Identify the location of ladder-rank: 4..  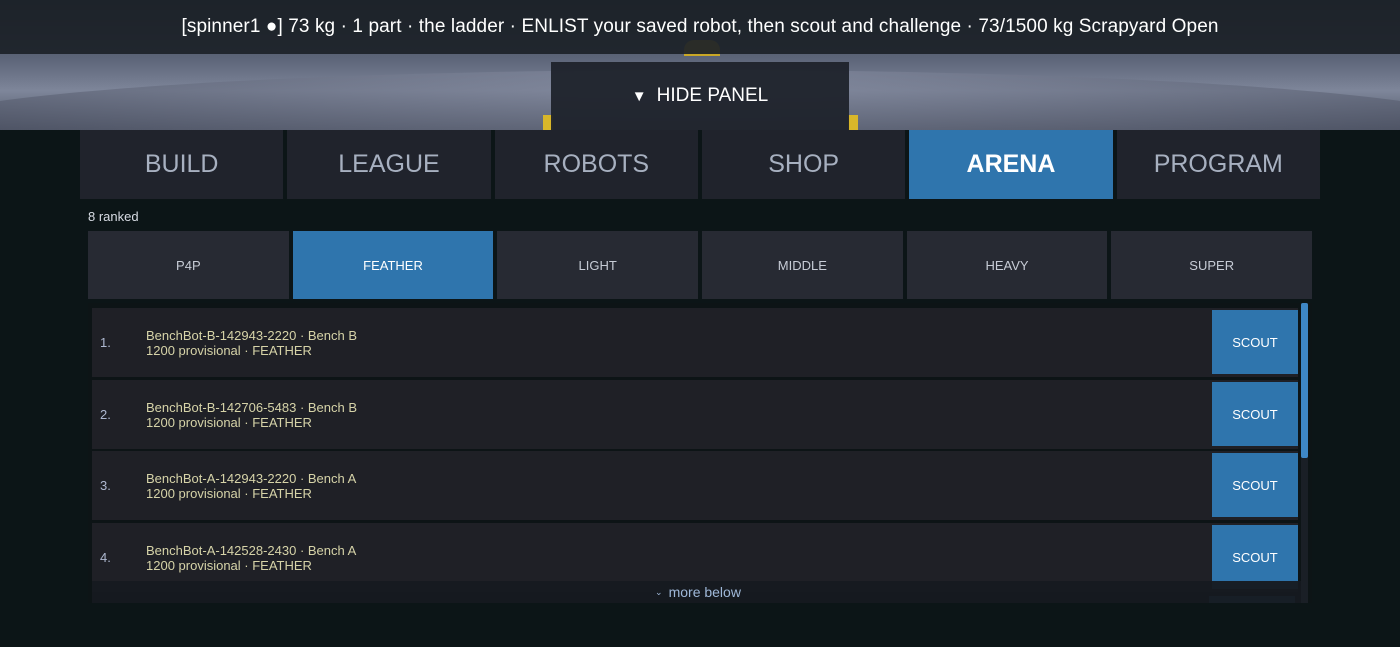
(105, 557).